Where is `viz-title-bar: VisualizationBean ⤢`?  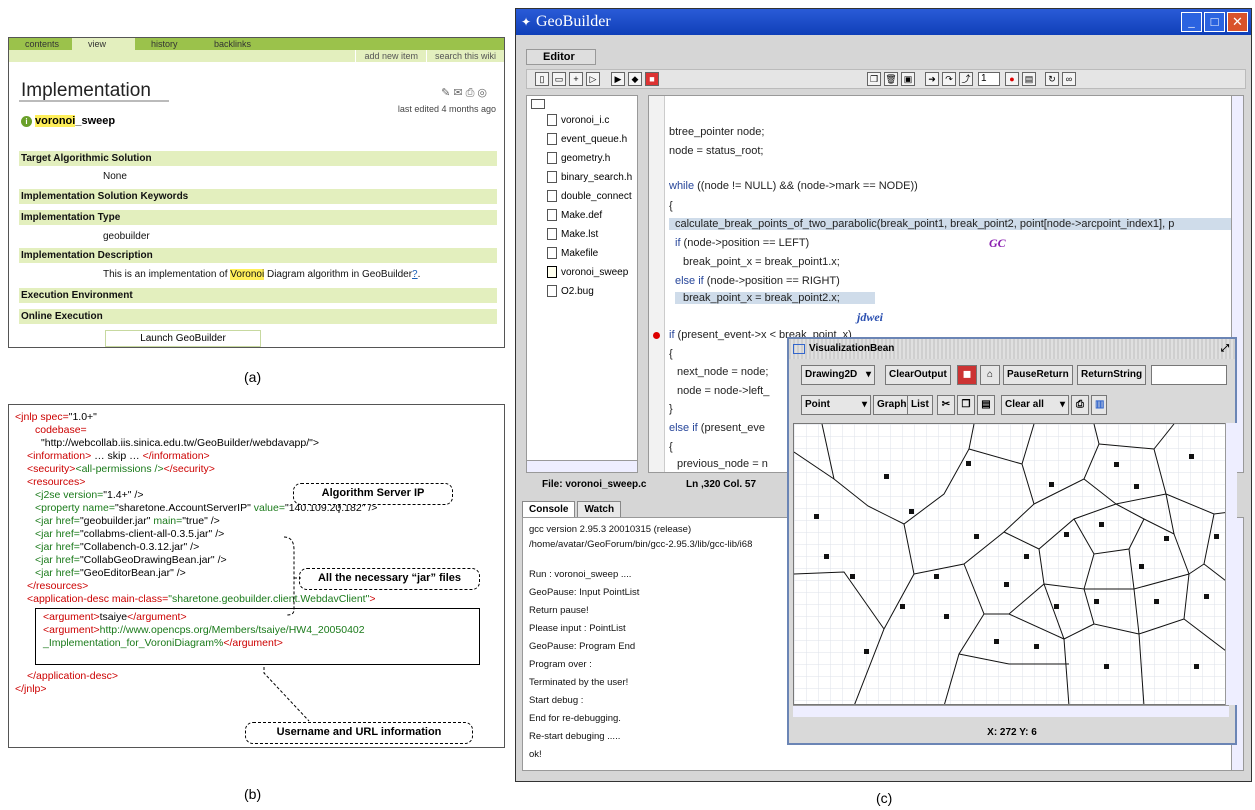
viz-title-bar: VisualizationBean ⤢ is located at coordinates (1012, 349).